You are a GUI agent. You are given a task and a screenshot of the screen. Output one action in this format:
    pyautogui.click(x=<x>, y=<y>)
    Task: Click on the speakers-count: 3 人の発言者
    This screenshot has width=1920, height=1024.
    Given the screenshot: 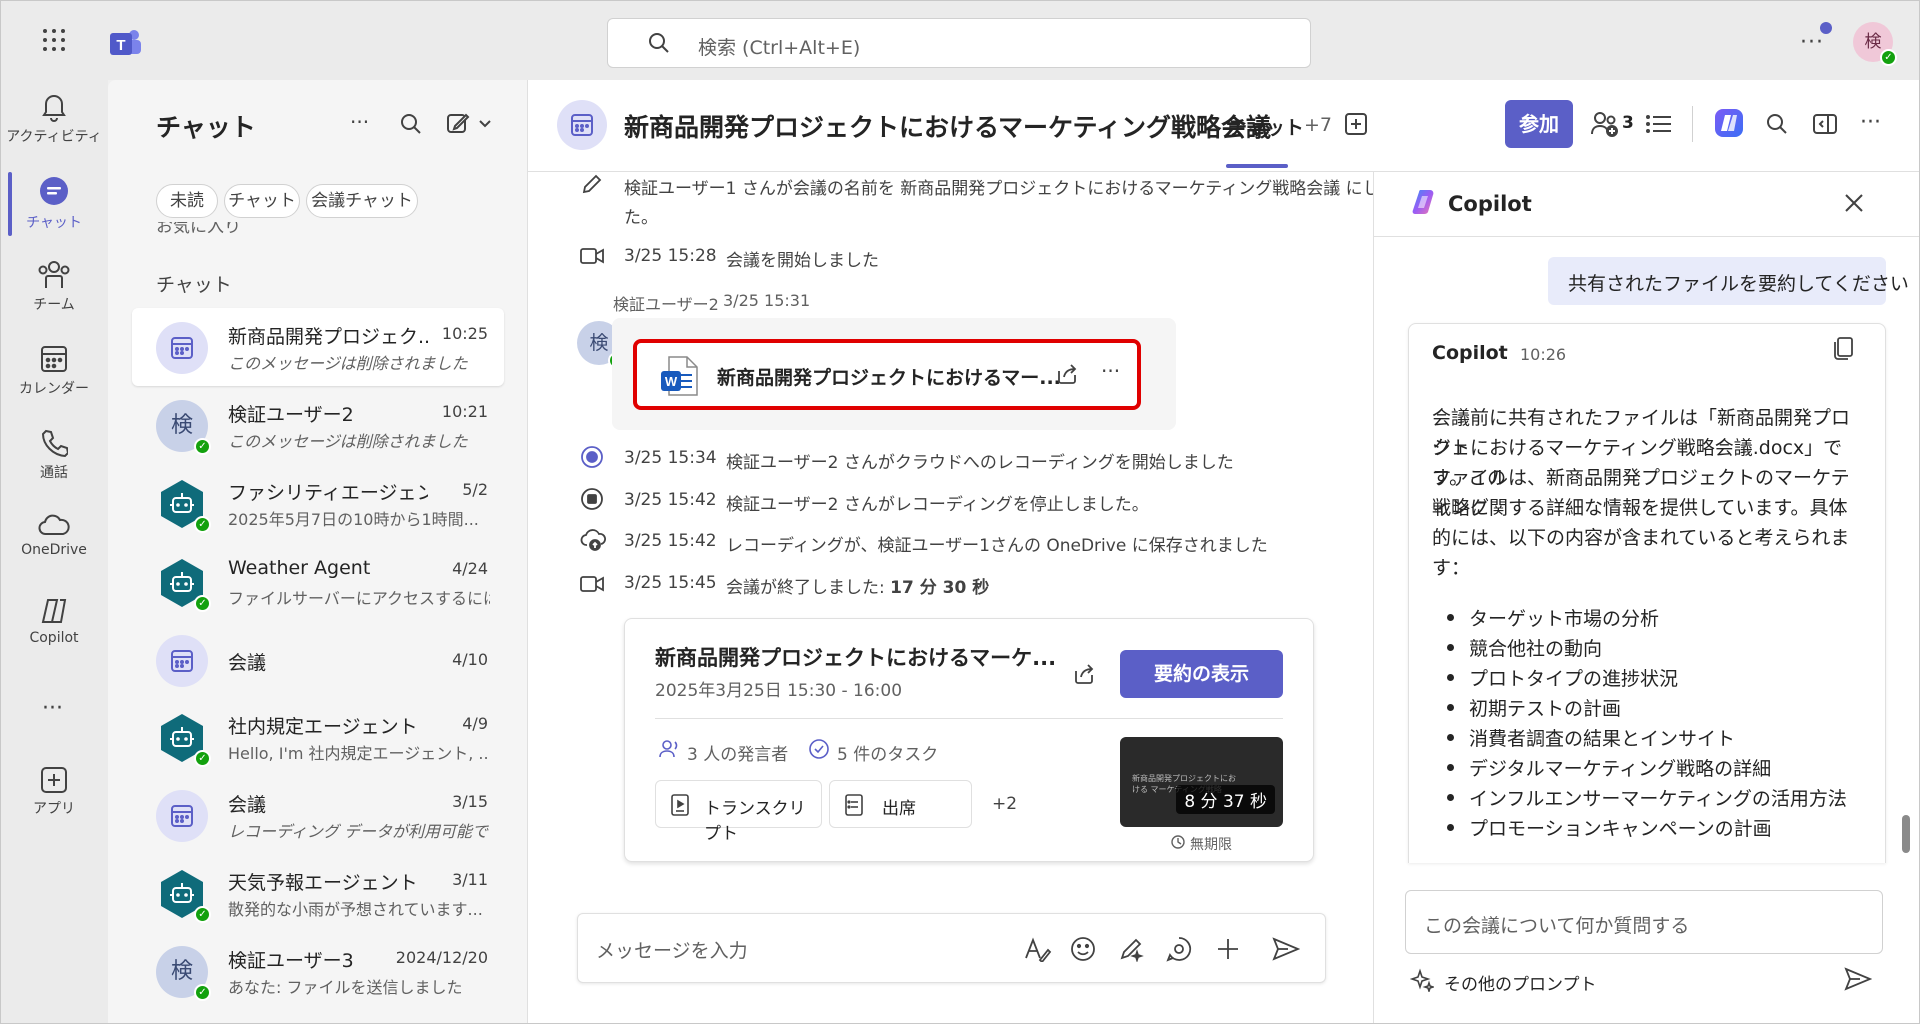 What is the action you would take?
    pyautogui.click(x=737, y=752)
    